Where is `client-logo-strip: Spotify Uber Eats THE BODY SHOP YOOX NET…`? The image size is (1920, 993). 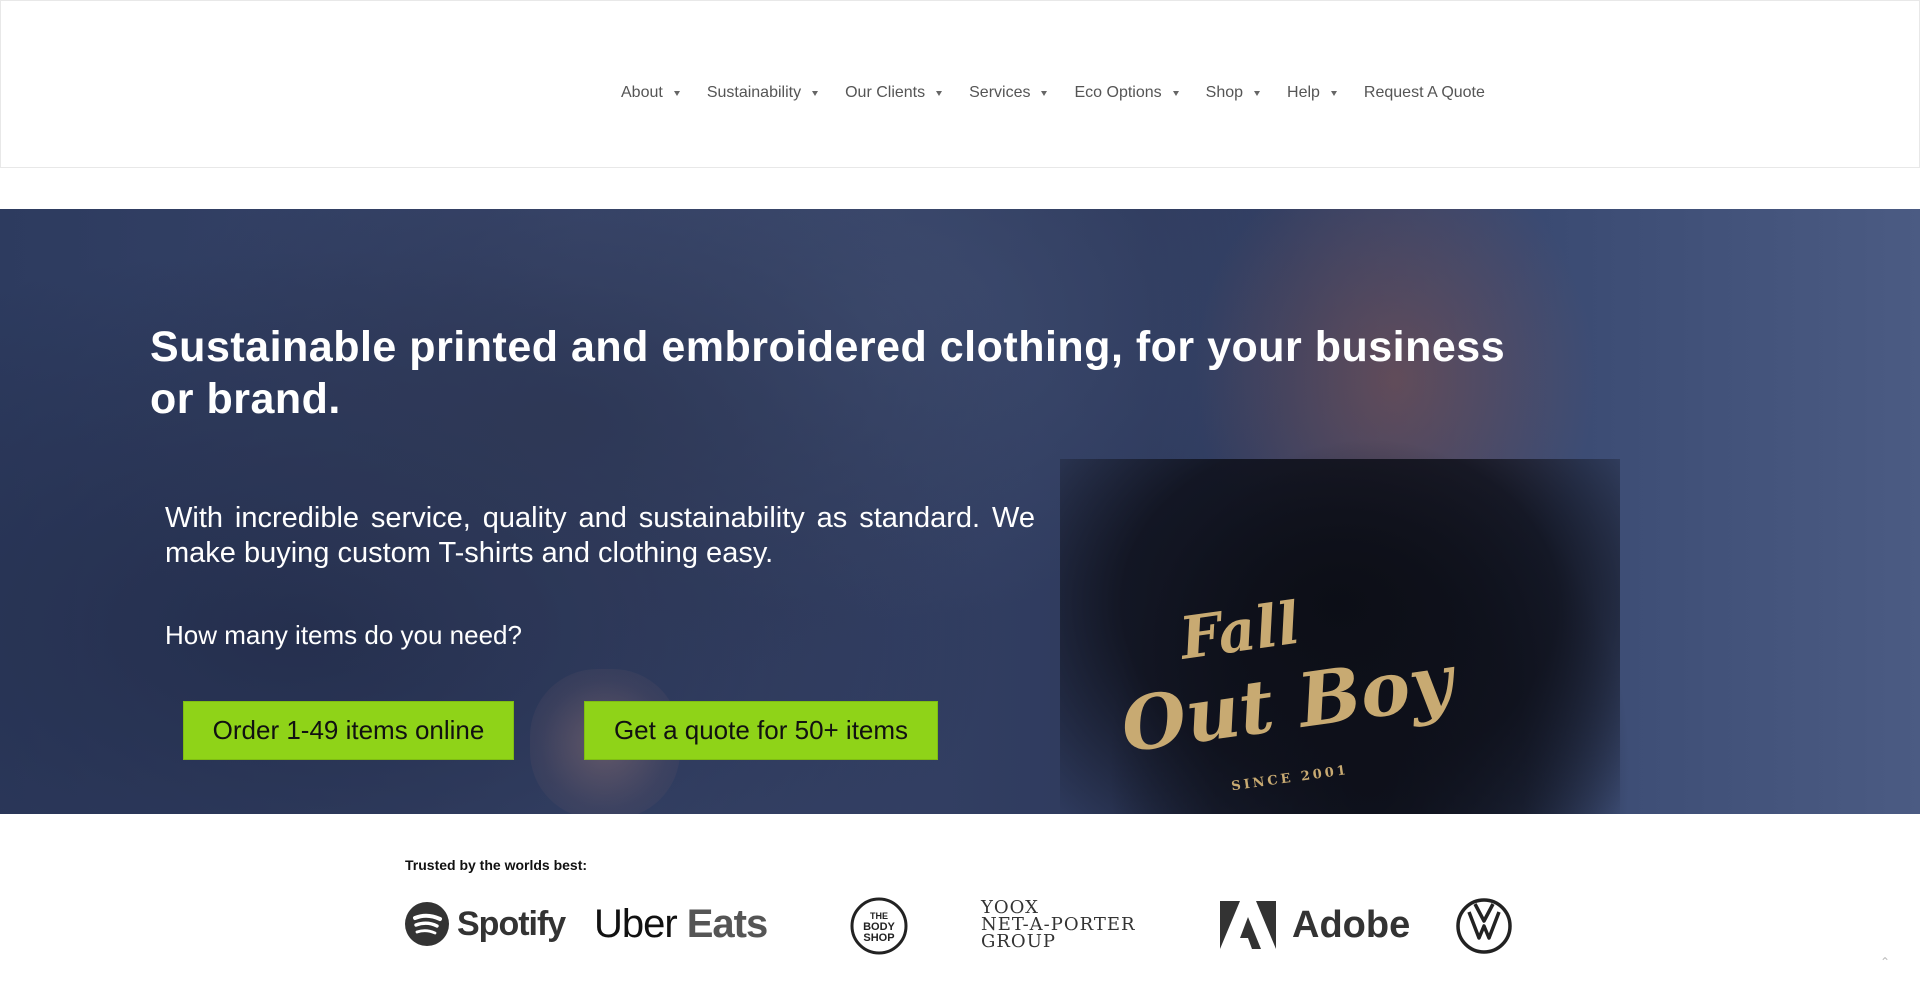
client-logo-strip: Spotify Uber Eats THE BODY SHOP YOOX NET… is located at coordinates (960, 926).